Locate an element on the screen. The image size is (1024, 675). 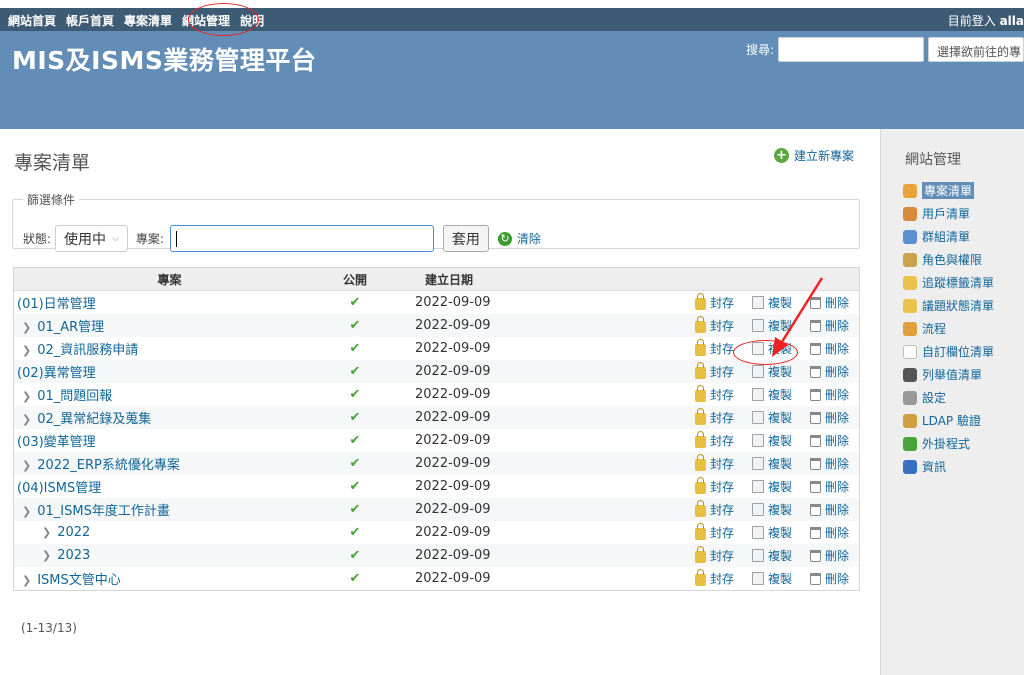
project-link: 2023 is located at coordinates (73, 555).